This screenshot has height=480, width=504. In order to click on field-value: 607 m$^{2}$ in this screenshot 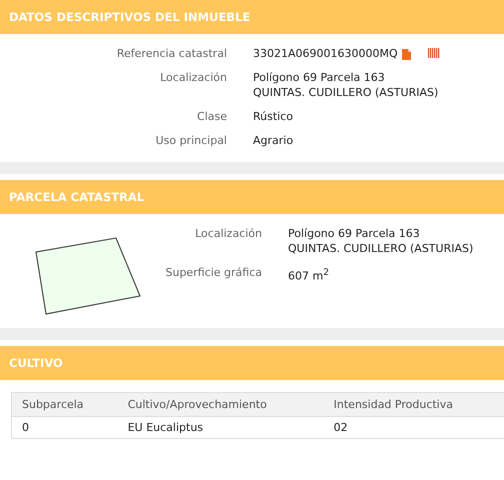, I will do `click(309, 275)`.